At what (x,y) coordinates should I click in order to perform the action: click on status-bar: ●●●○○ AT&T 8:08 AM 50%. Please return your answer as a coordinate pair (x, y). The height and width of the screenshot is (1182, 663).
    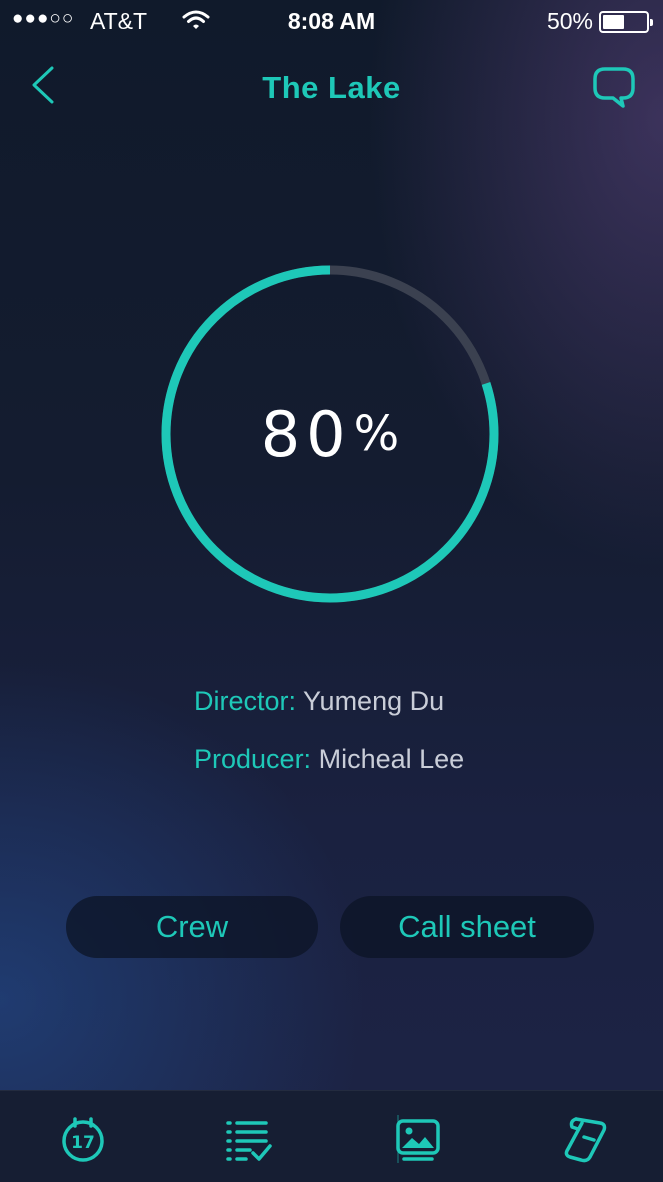
    Looking at the image, I should click on (331, 21).